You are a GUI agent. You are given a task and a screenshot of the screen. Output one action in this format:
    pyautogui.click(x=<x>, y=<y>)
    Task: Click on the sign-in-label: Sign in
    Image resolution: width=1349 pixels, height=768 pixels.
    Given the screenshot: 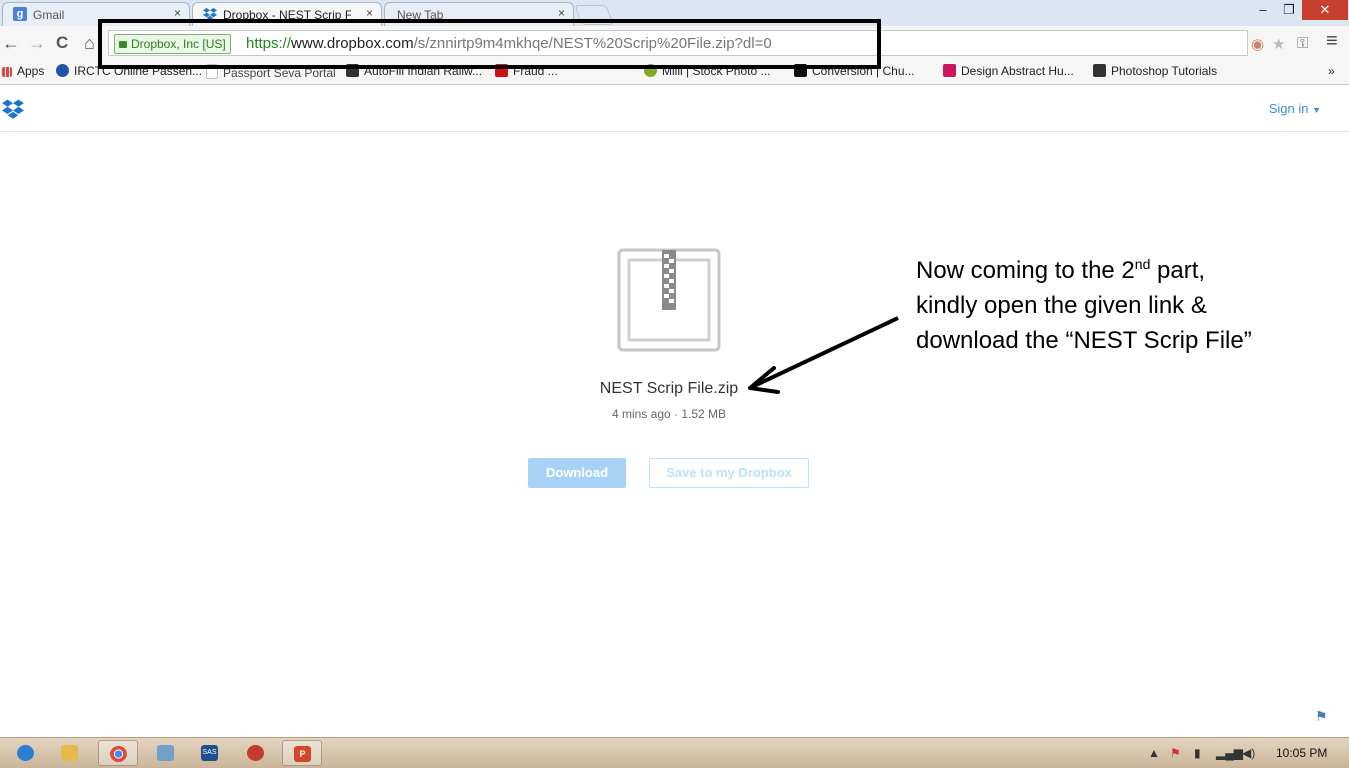 What is the action you would take?
    pyautogui.click(x=1288, y=108)
    